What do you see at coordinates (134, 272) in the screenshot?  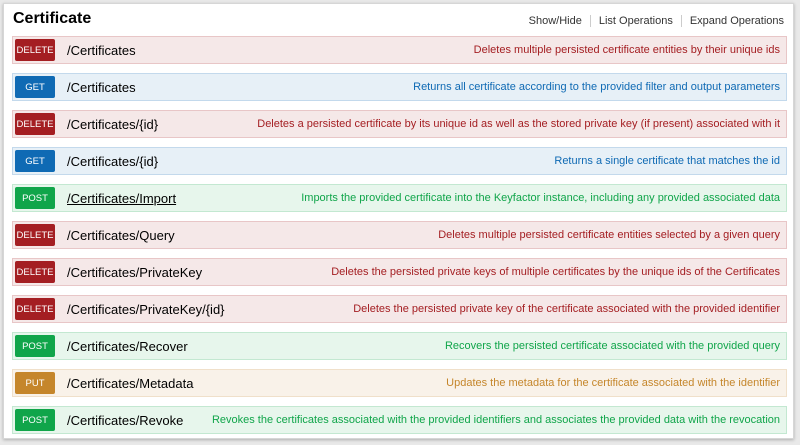 I see `endpoint-path: /Certificates/PrivateKey` at bounding box center [134, 272].